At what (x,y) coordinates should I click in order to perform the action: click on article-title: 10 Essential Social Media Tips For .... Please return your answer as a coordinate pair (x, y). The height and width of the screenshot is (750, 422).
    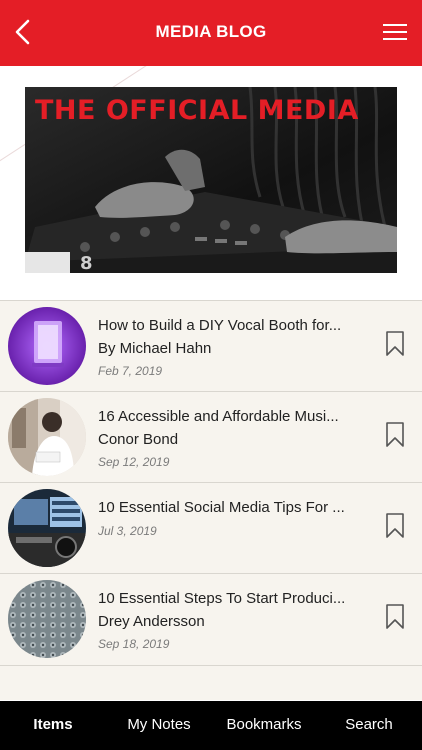
    Looking at the image, I should click on (228, 507).